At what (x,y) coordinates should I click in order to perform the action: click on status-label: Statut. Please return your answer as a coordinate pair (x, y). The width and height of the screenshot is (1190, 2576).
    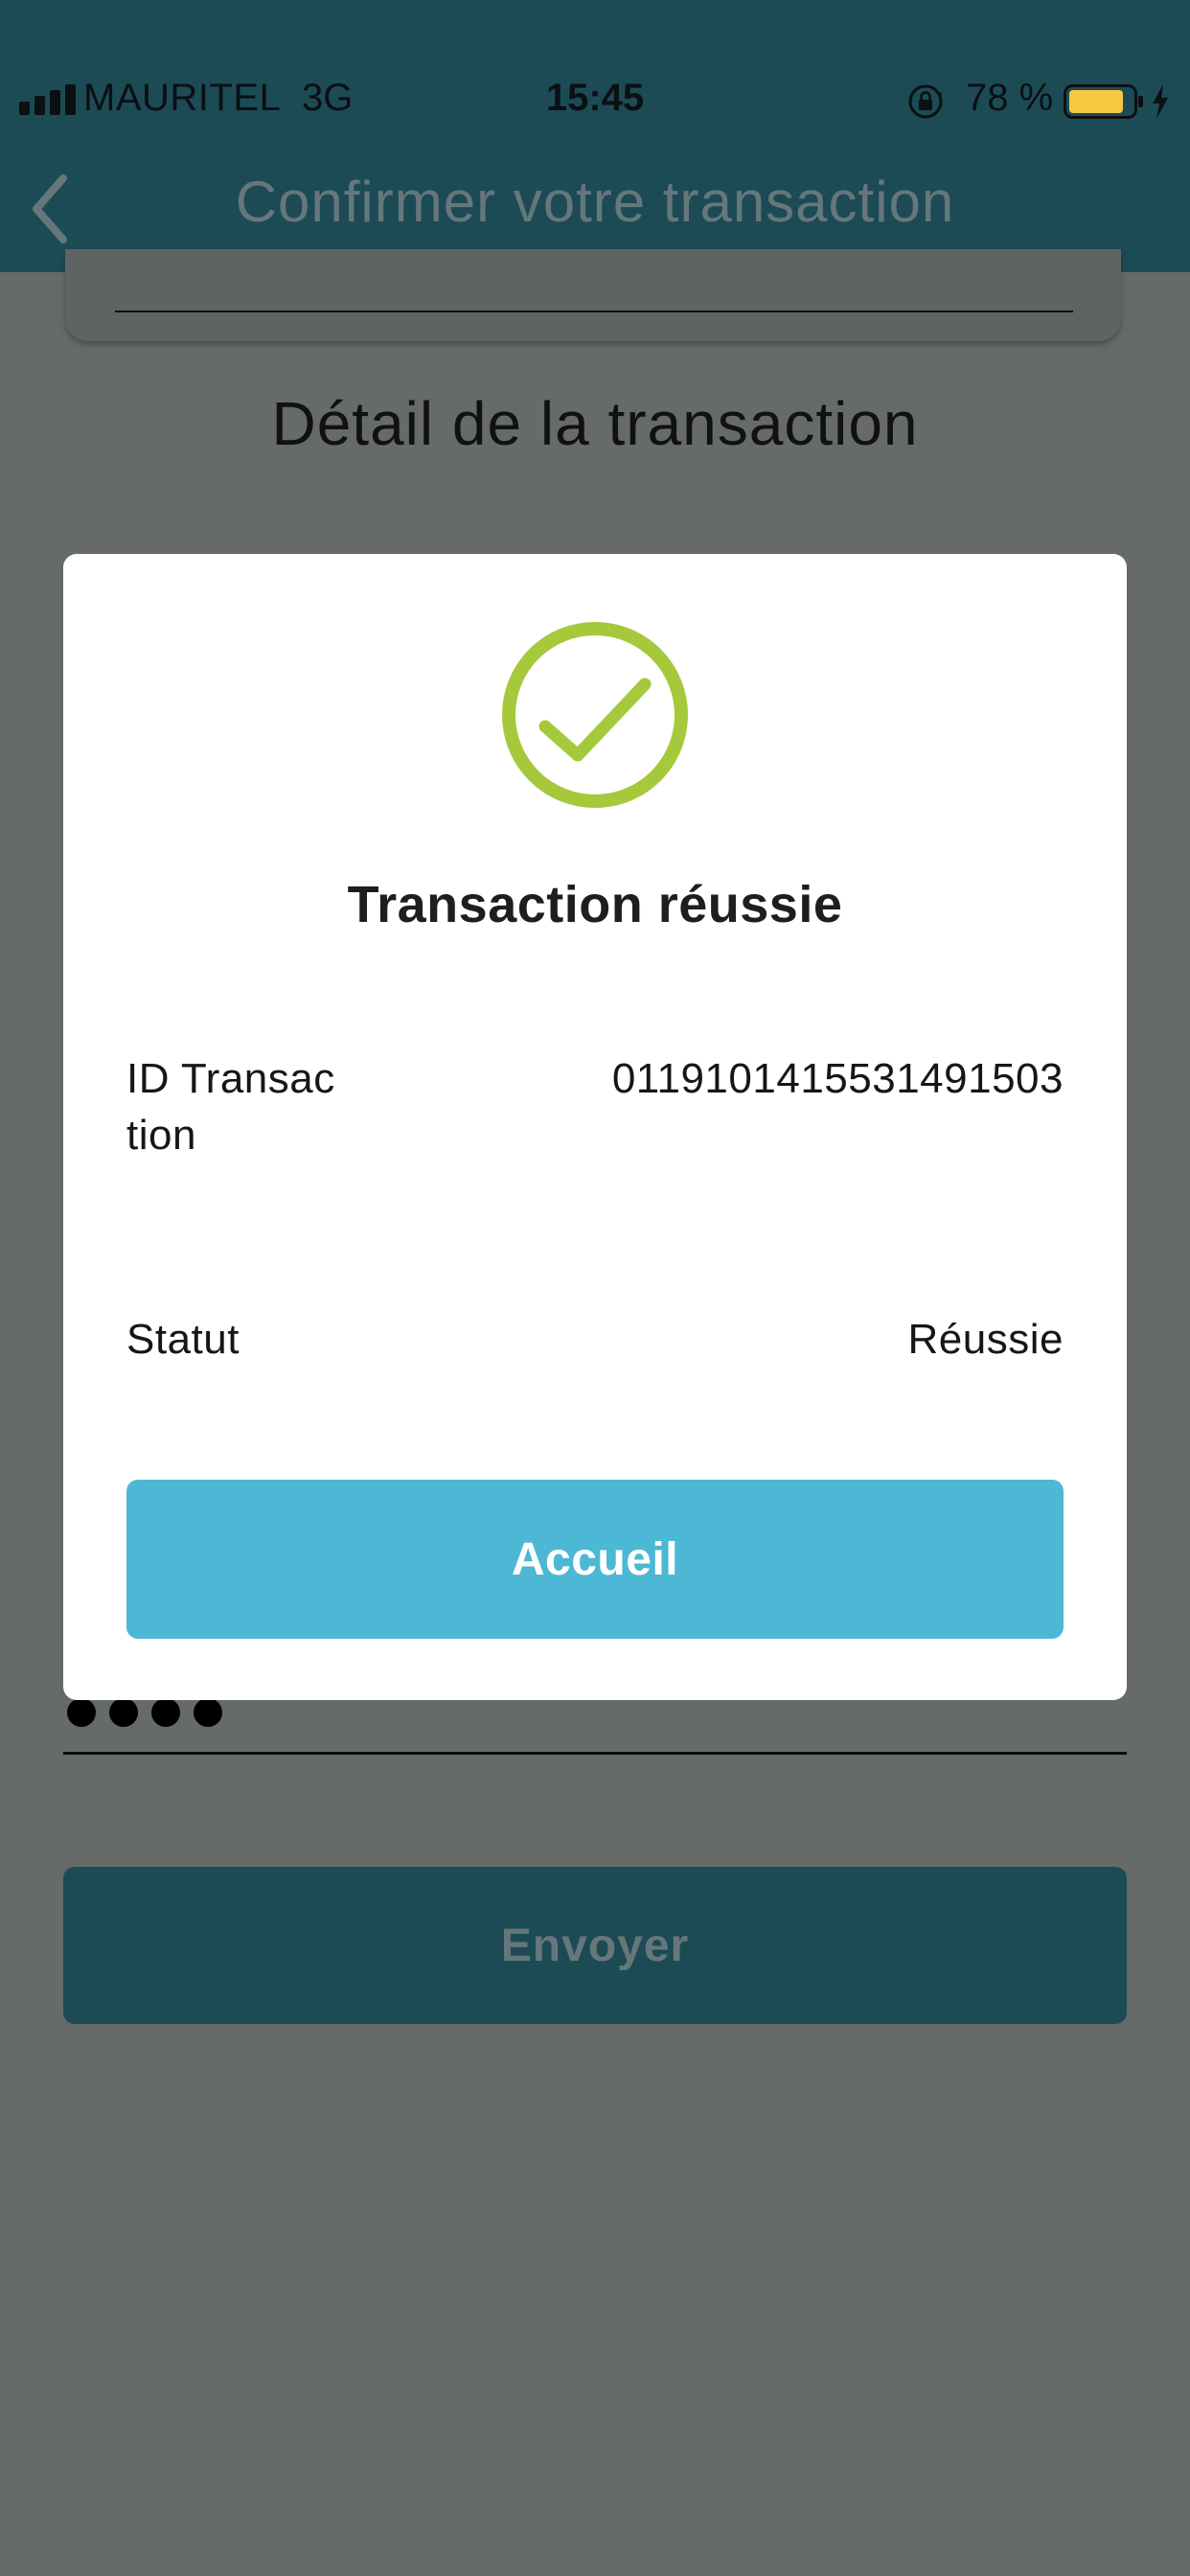
    Looking at the image, I should click on (183, 1339).